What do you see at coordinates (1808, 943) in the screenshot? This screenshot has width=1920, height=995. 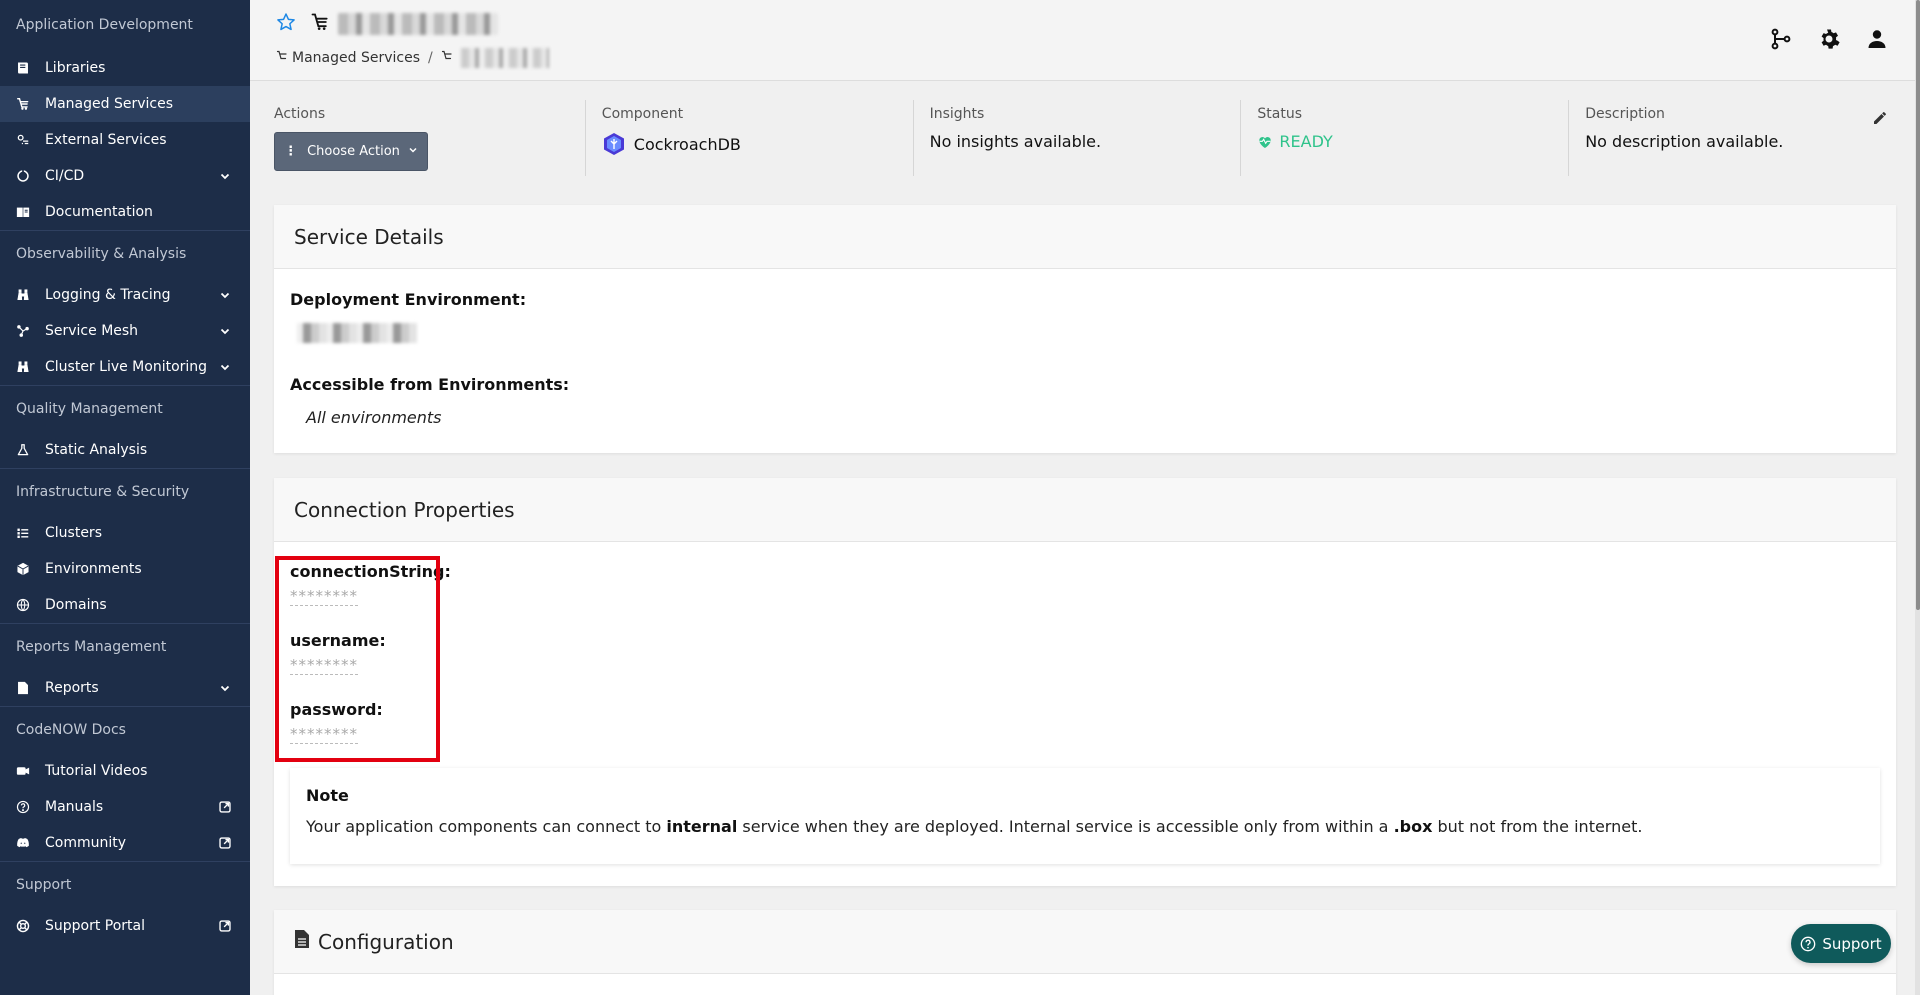 I see `question-circle-icon` at bounding box center [1808, 943].